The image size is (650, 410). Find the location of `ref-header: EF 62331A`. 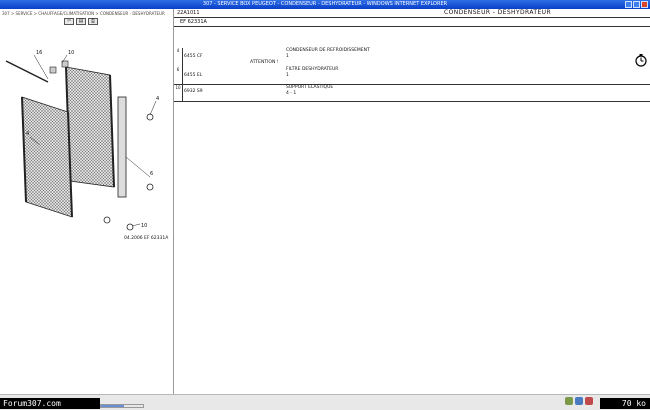

ref-header: EF 62331A is located at coordinates (412, 22).